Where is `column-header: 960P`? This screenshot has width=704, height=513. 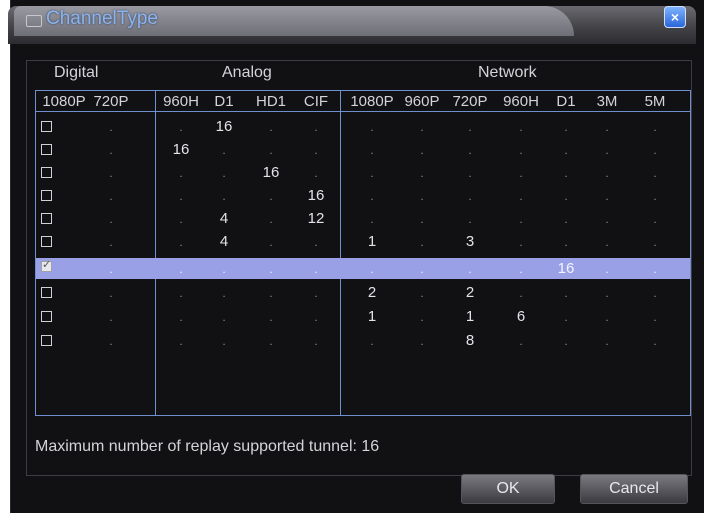 column-header: 960P is located at coordinates (422, 101).